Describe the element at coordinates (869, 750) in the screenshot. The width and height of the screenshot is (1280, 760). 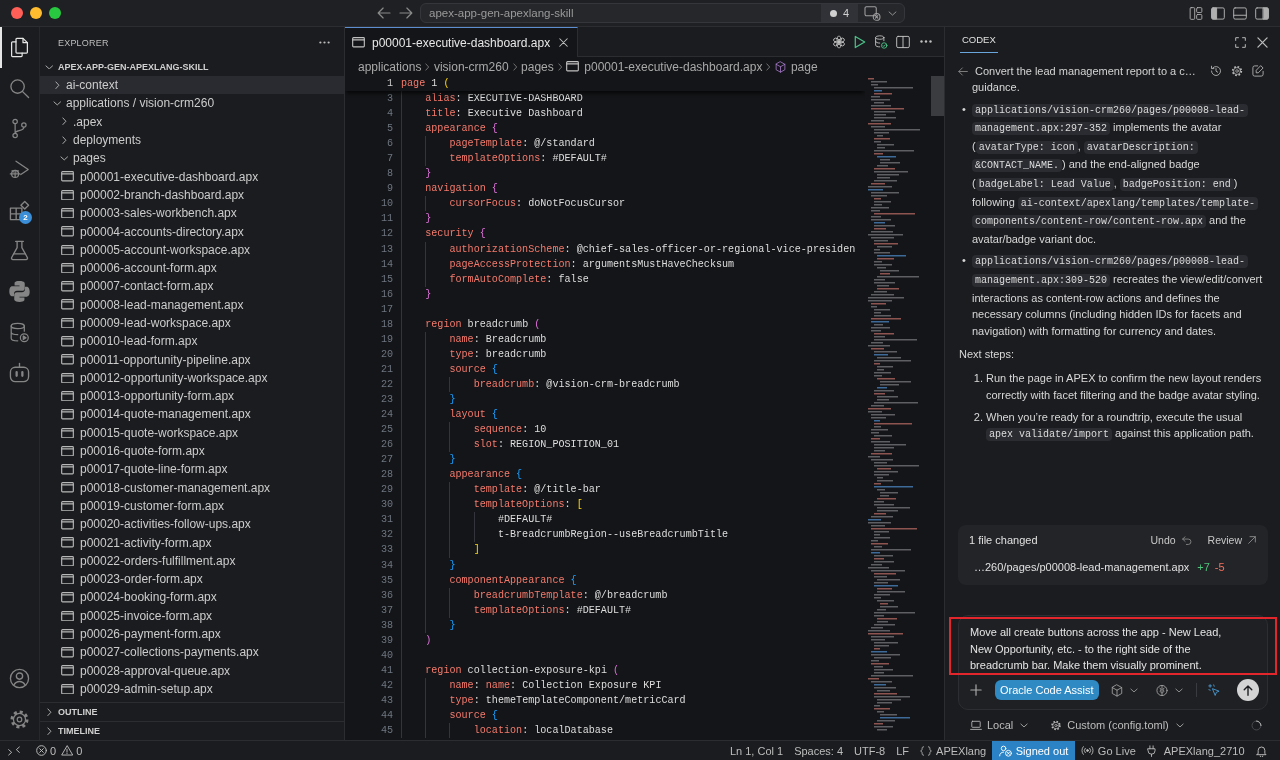
I see `status-item: UTF-8` at that location.